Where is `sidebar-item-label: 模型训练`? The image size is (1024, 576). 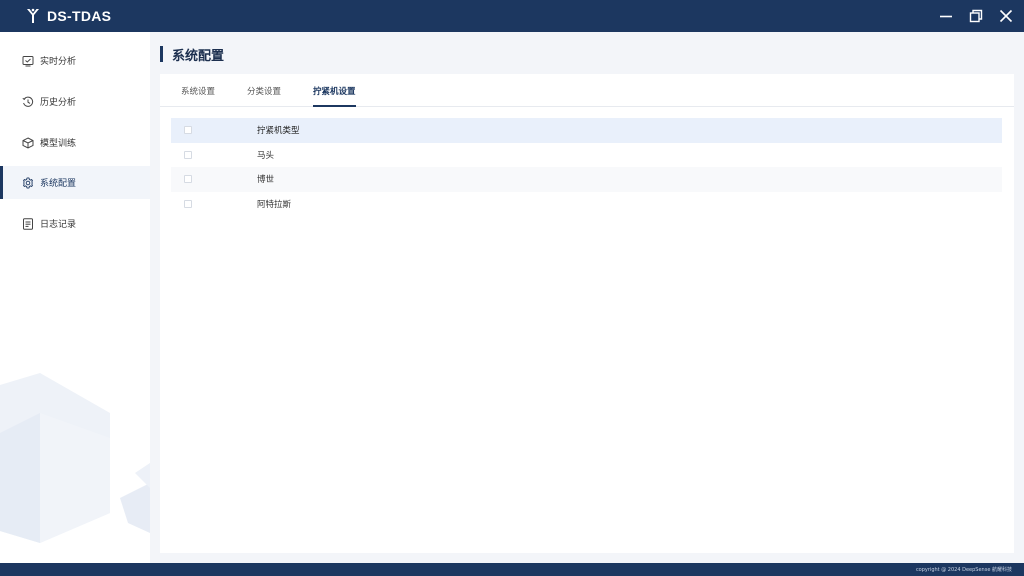
sidebar-item-label: 模型训练 is located at coordinates (58, 144).